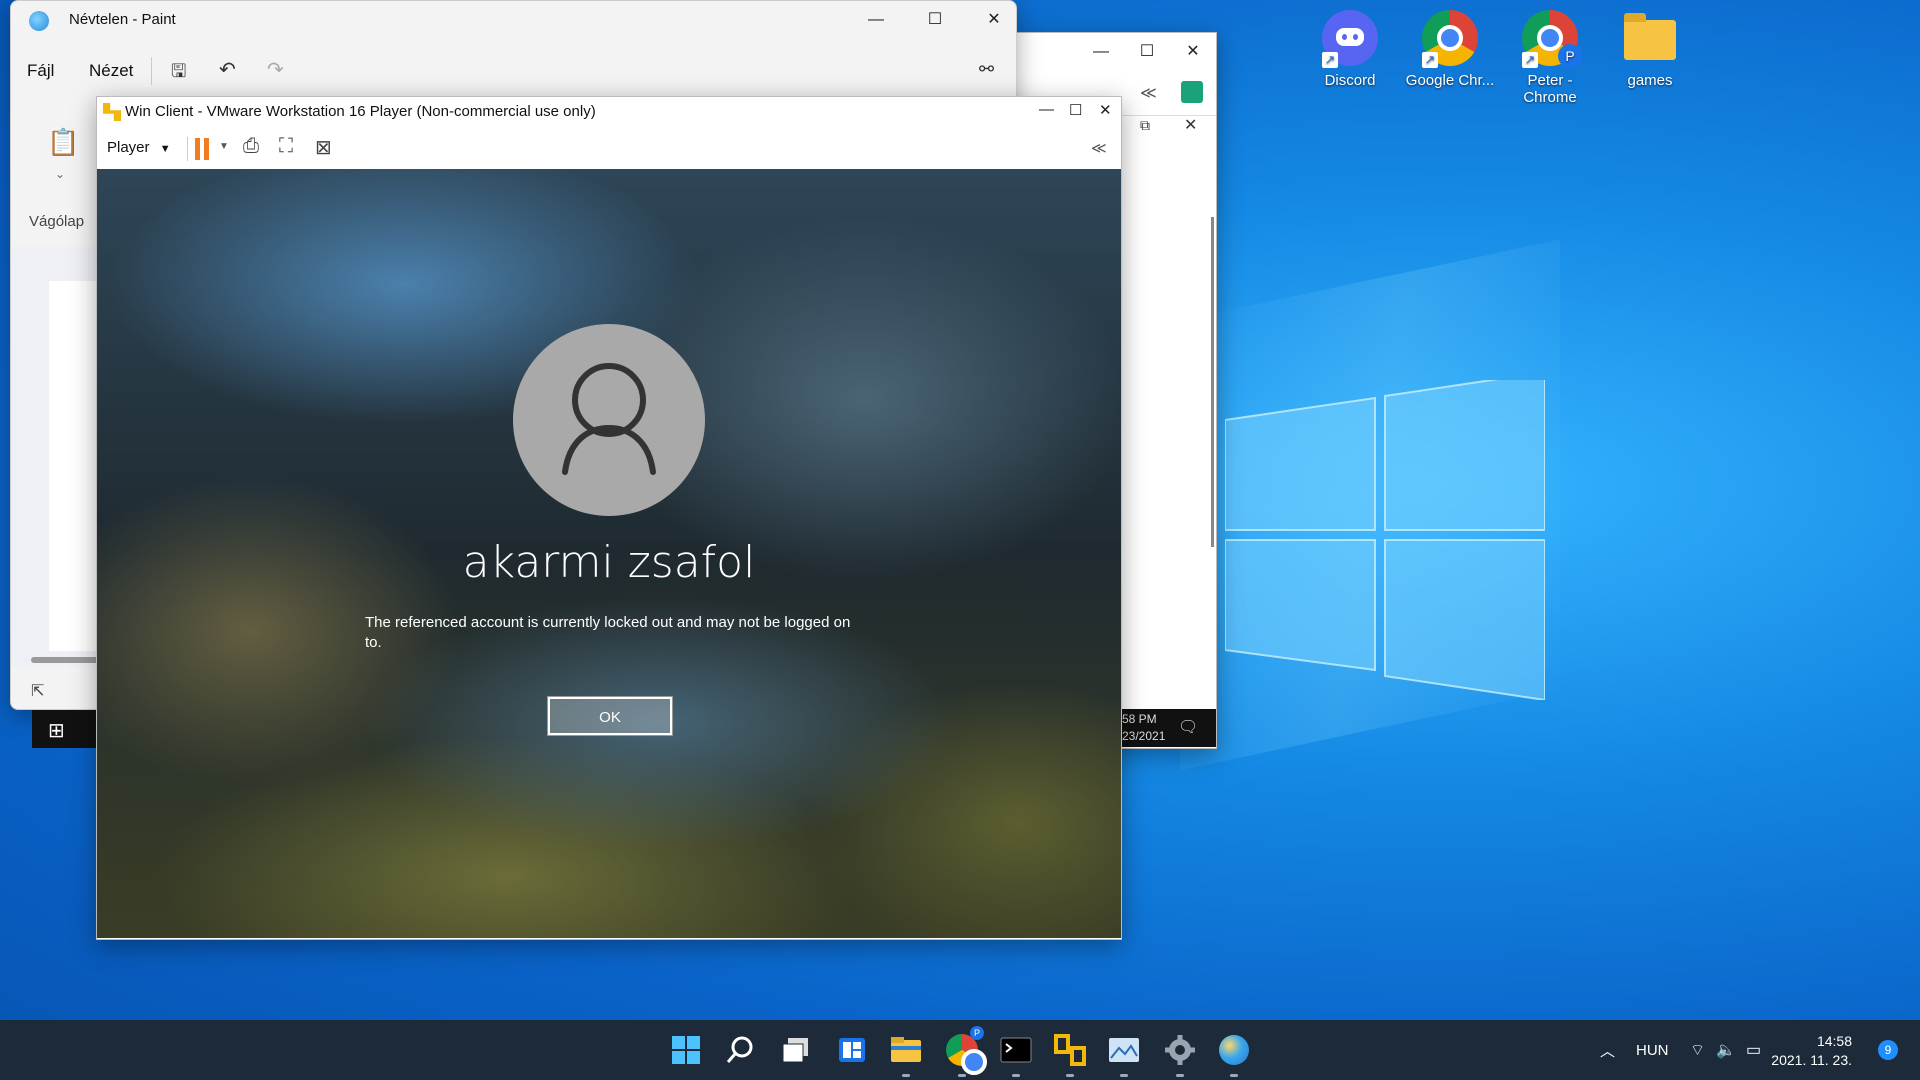 The image size is (1920, 1080). I want to click on input-language-indicator: HUN, so click(1652, 1050).